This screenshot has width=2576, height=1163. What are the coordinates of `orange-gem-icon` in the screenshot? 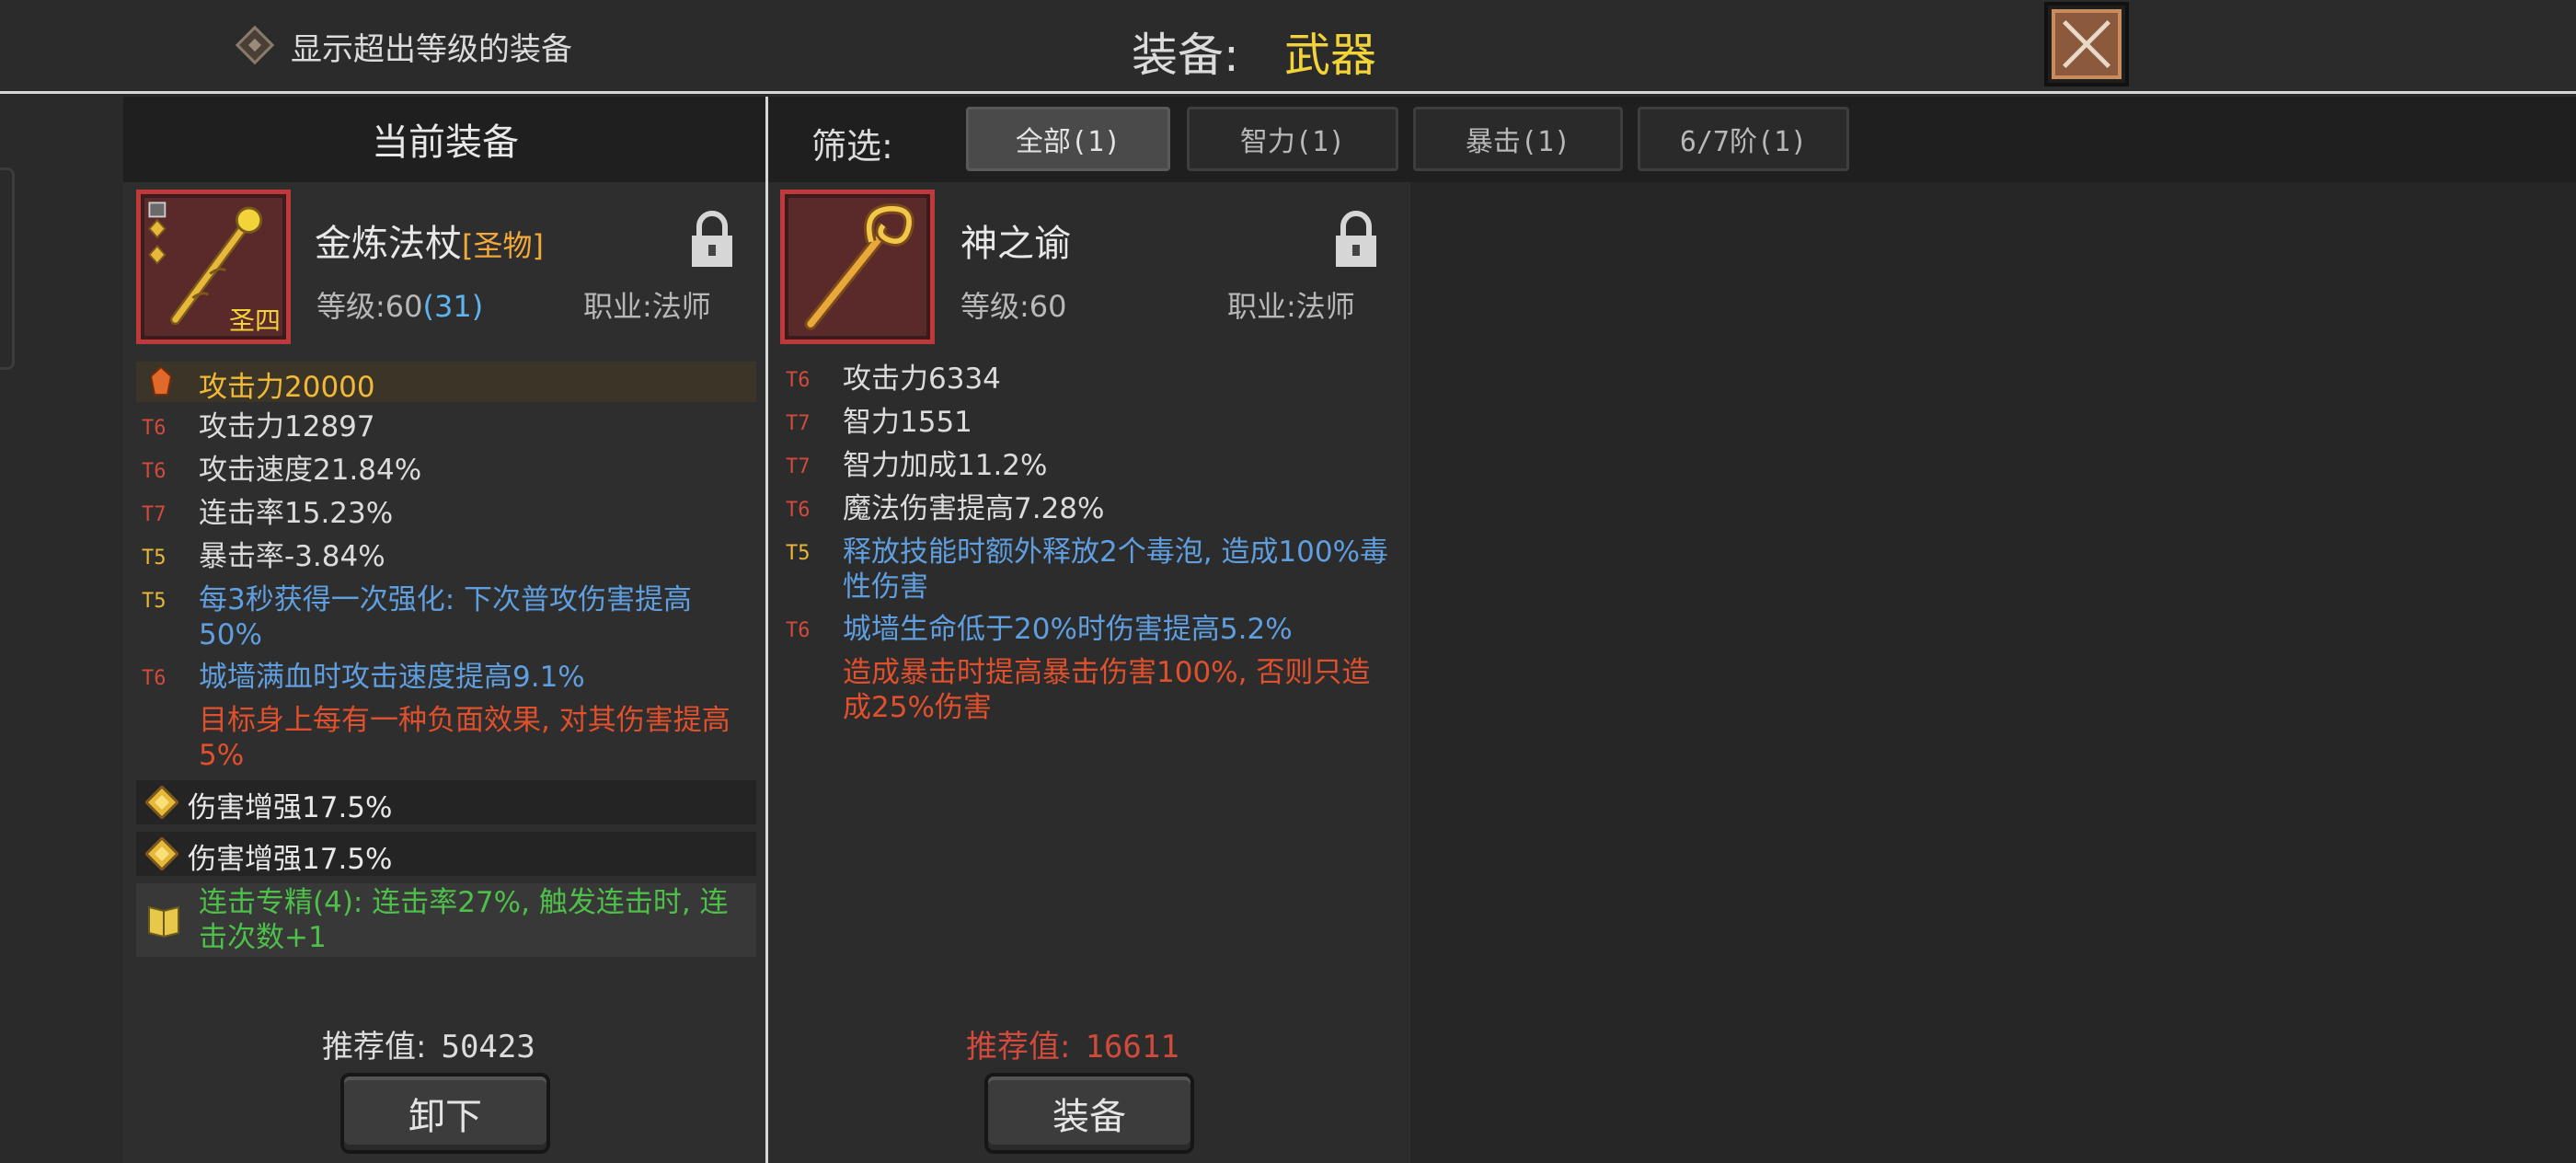 It's located at (161, 382).